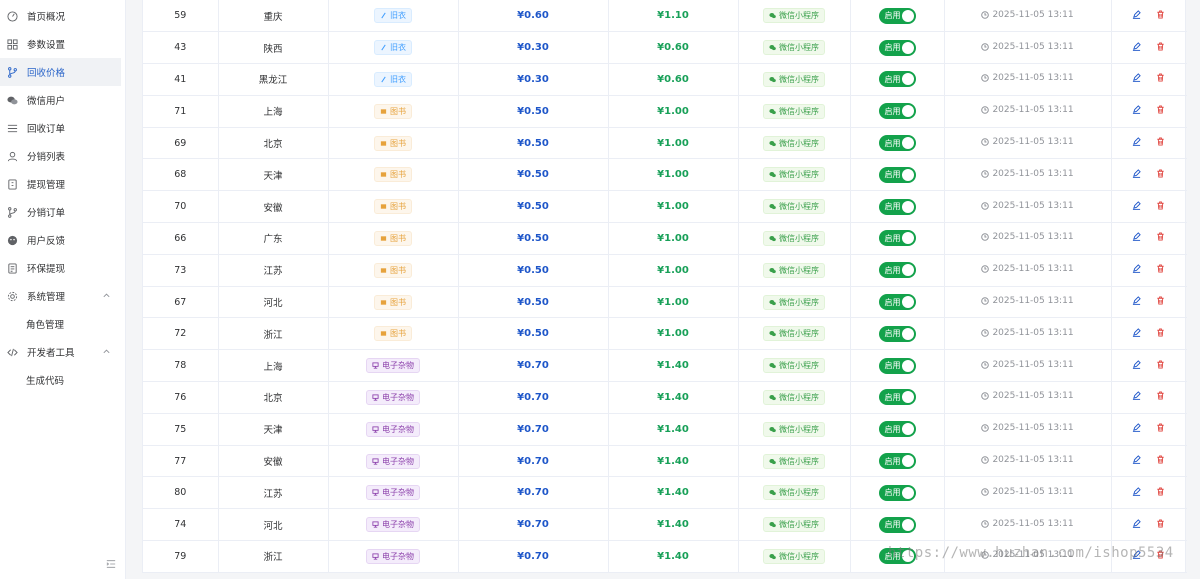 The width and height of the screenshot is (1200, 579). I want to click on channel-cell: 微信小程序, so click(794, 493).